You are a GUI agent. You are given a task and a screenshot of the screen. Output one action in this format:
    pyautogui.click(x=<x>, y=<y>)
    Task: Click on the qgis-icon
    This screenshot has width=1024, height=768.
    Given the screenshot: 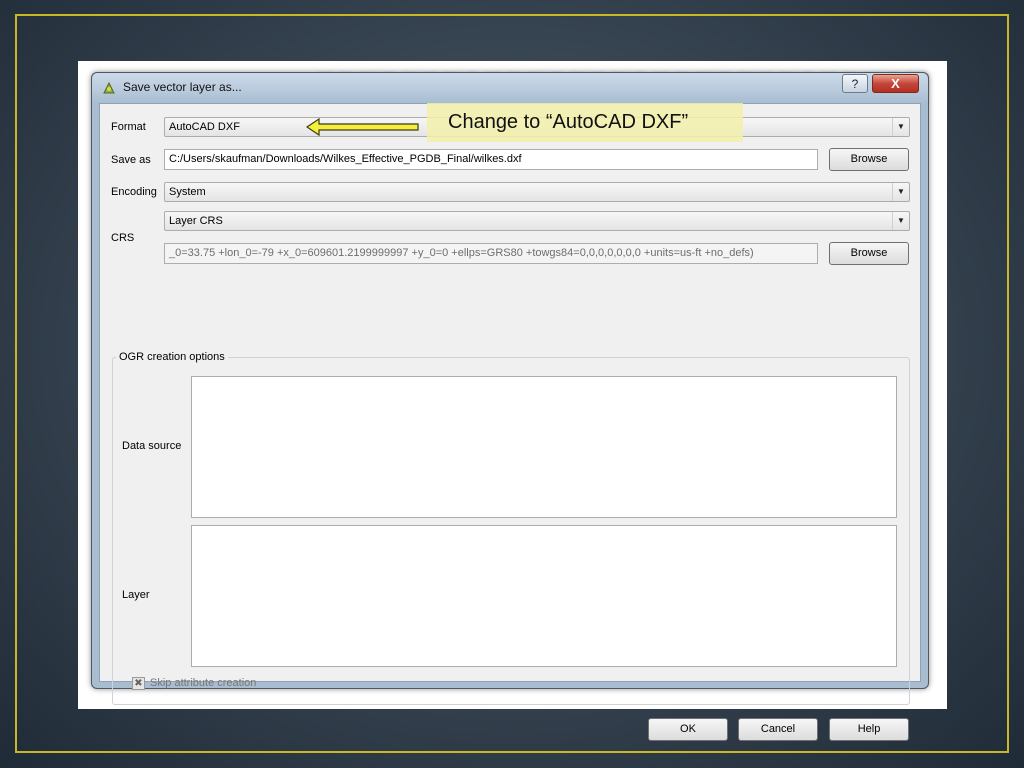 What is the action you would take?
    pyautogui.click(x=109, y=87)
    